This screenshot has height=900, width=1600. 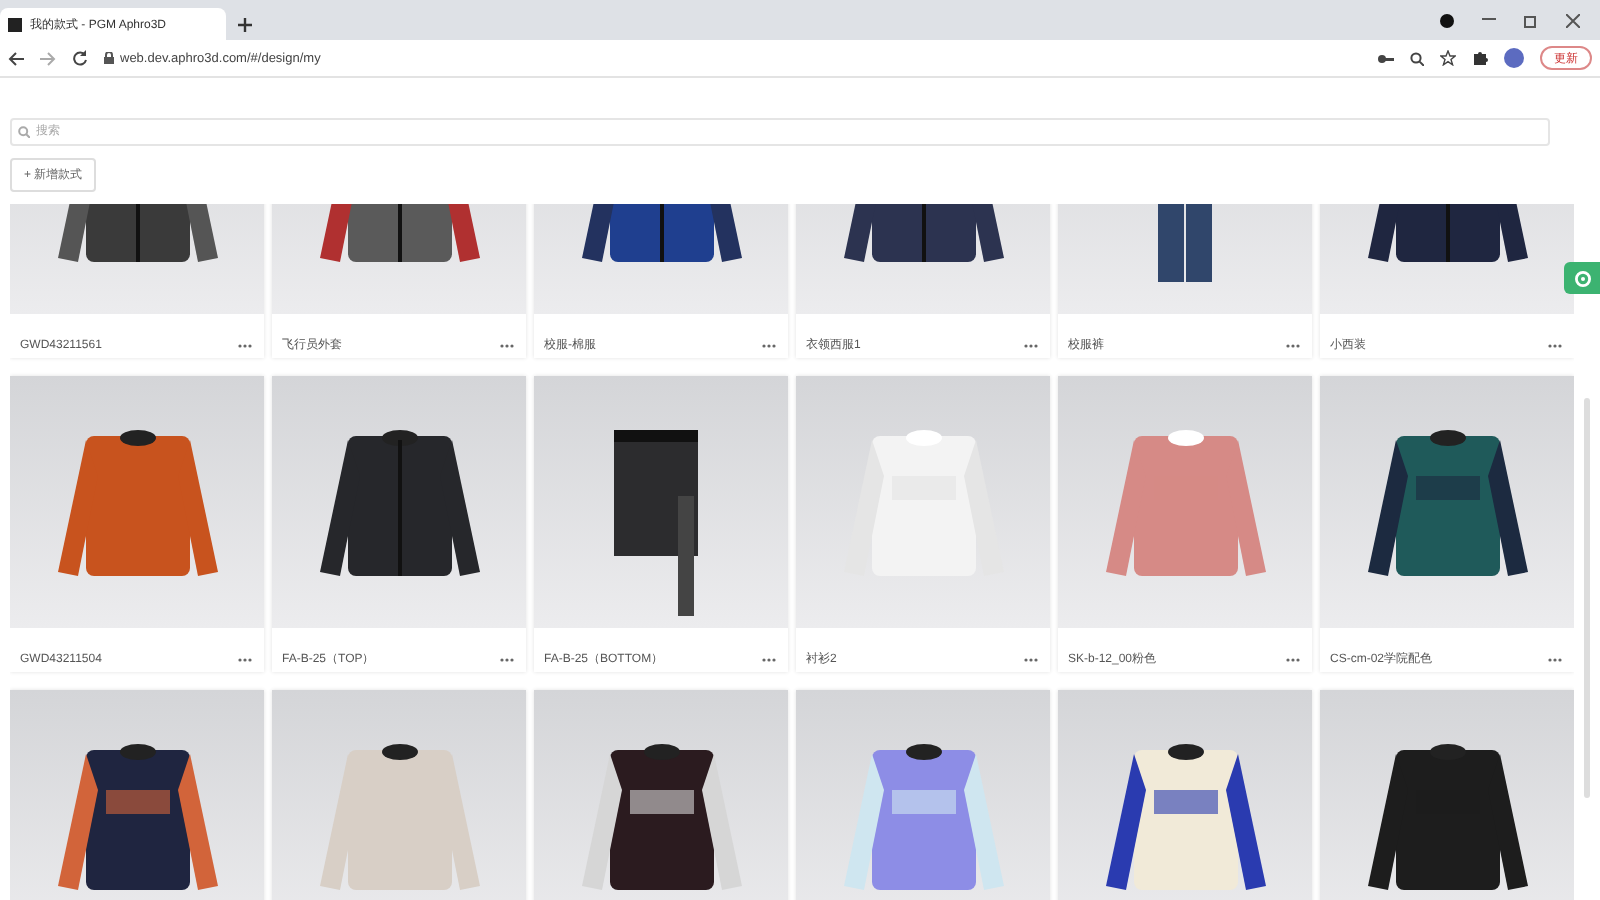 I want to click on lock-icon, so click(x=109, y=58).